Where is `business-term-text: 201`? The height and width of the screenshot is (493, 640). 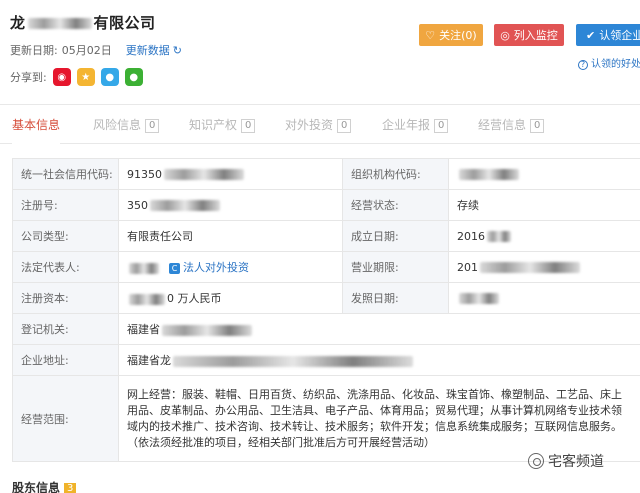
business-term-text: 201 is located at coordinates (467, 267).